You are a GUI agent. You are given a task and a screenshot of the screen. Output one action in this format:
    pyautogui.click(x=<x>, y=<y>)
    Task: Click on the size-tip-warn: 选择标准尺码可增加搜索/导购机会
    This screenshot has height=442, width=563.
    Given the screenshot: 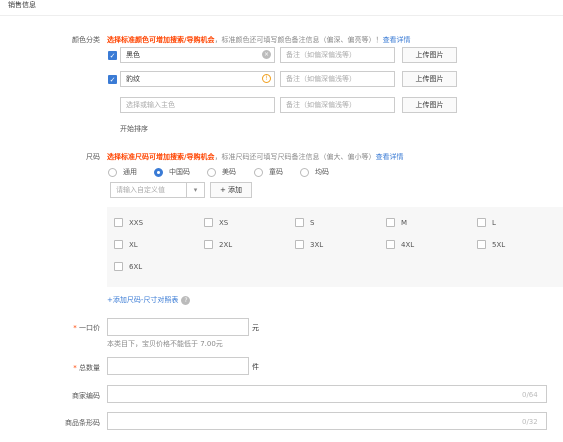 What is the action you would take?
    pyautogui.click(x=161, y=157)
    